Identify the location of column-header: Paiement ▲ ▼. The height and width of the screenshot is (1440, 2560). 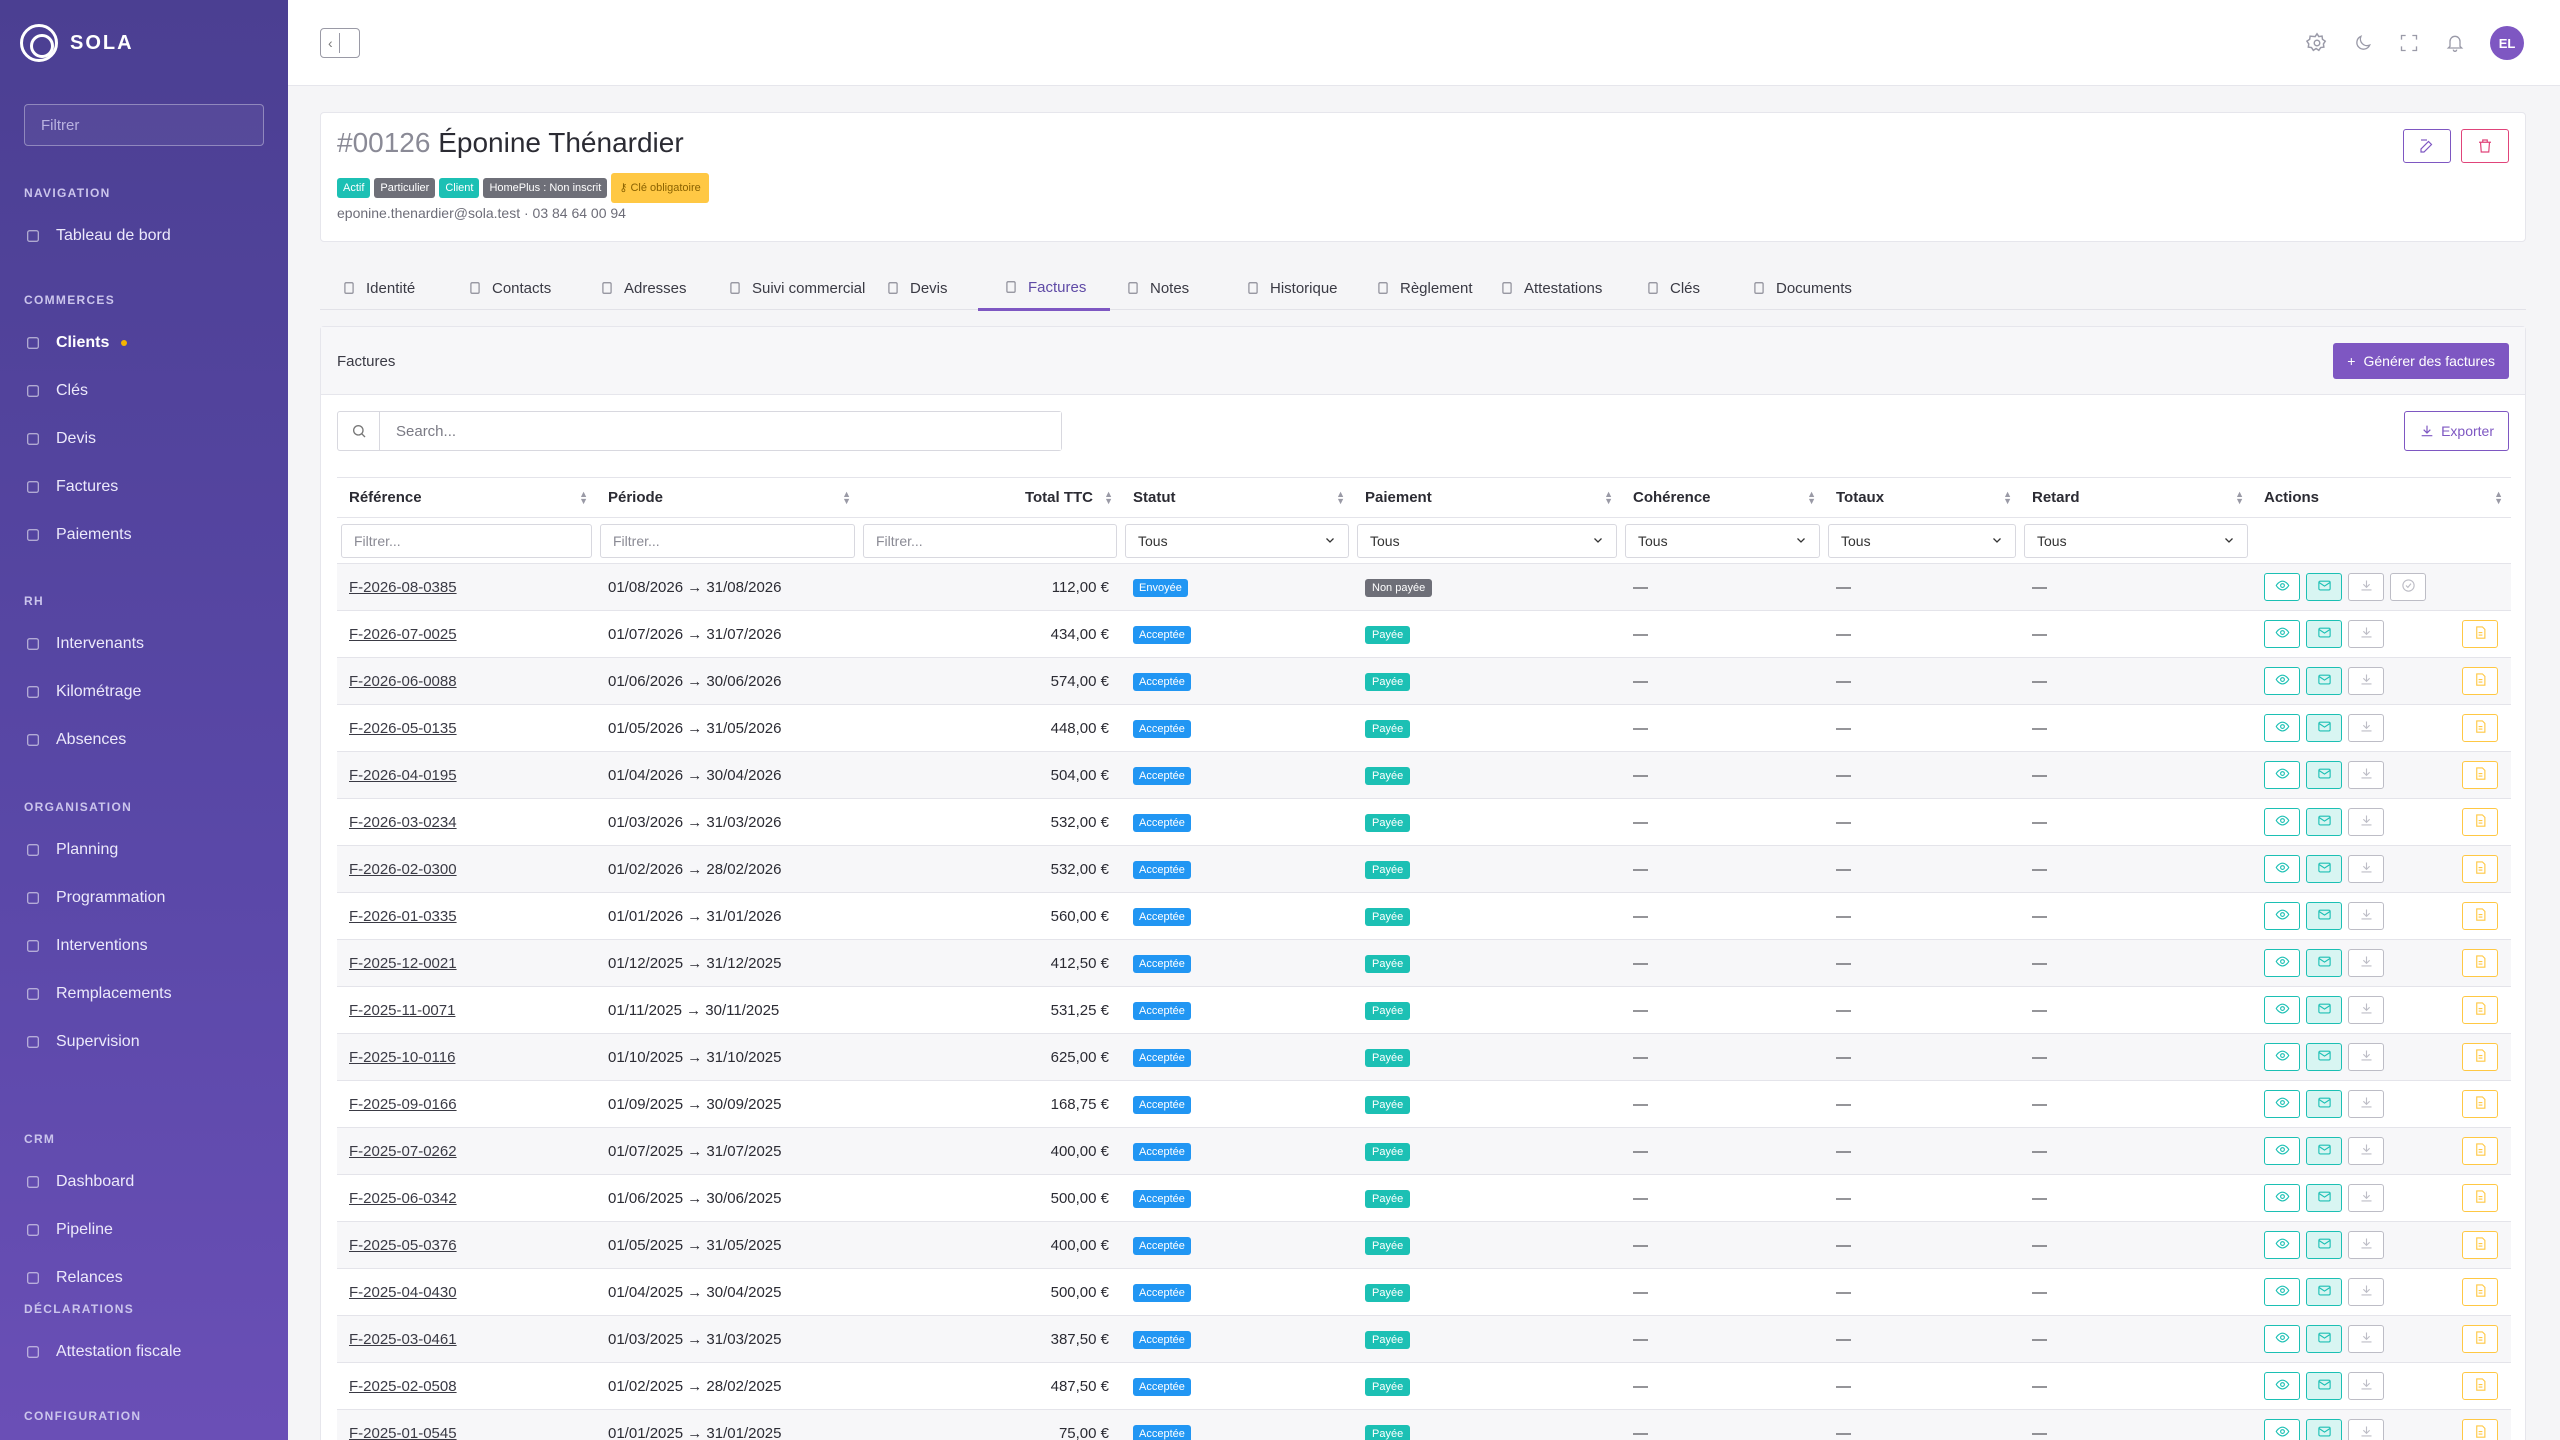
(1487, 497).